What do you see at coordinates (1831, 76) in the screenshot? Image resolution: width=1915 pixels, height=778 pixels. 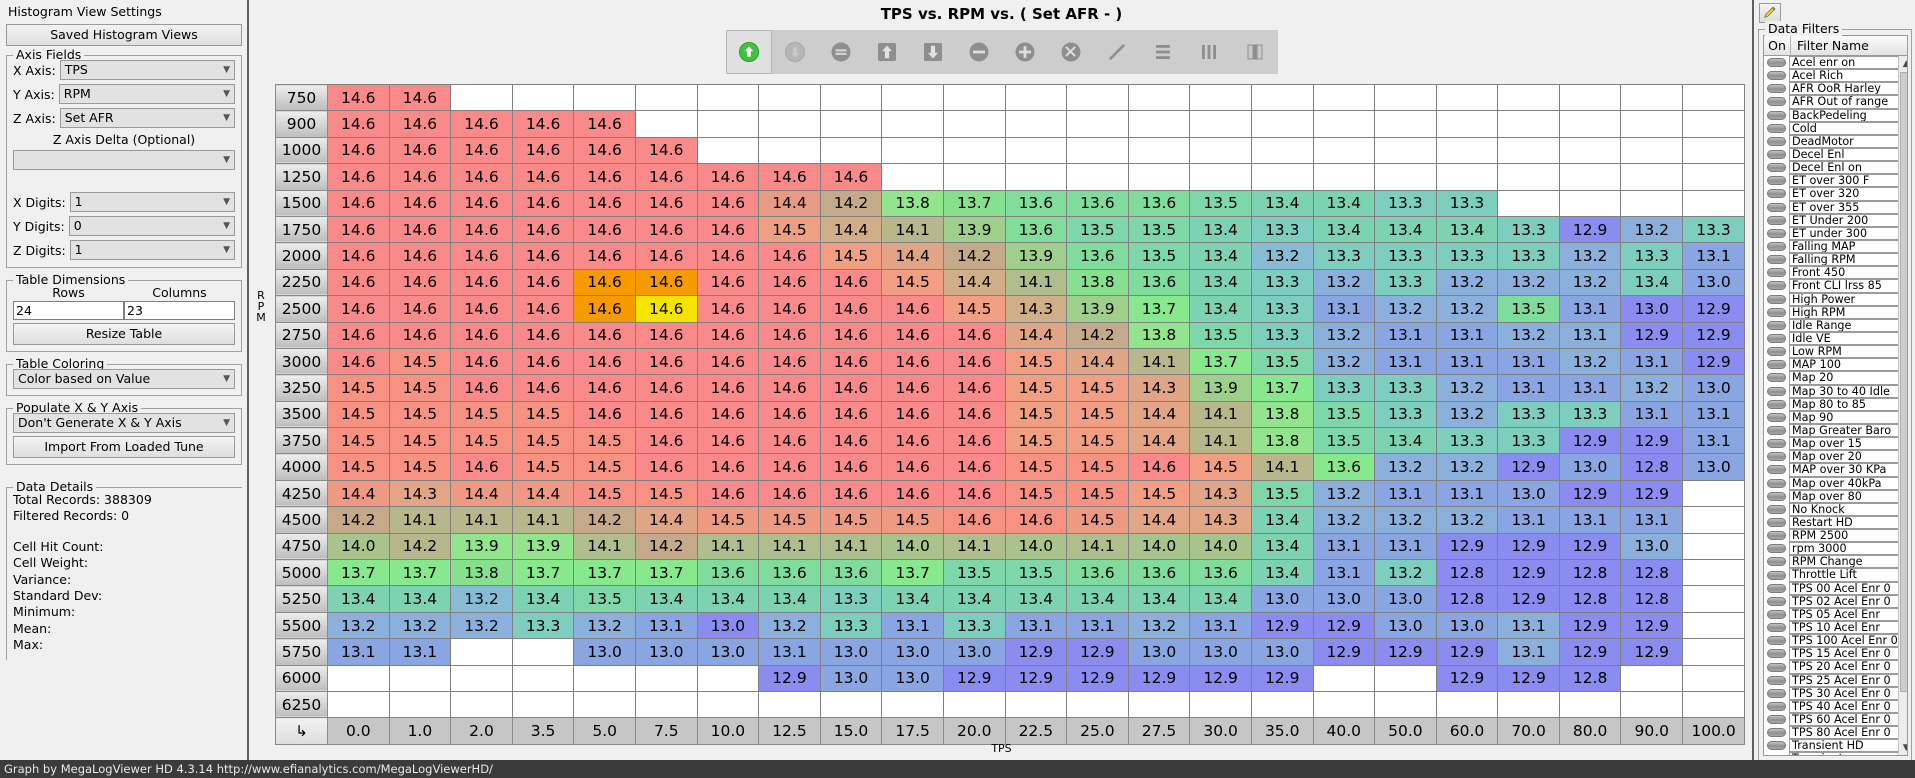 I see `list-item: Acel Rich` at bounding box center [1831, 76].